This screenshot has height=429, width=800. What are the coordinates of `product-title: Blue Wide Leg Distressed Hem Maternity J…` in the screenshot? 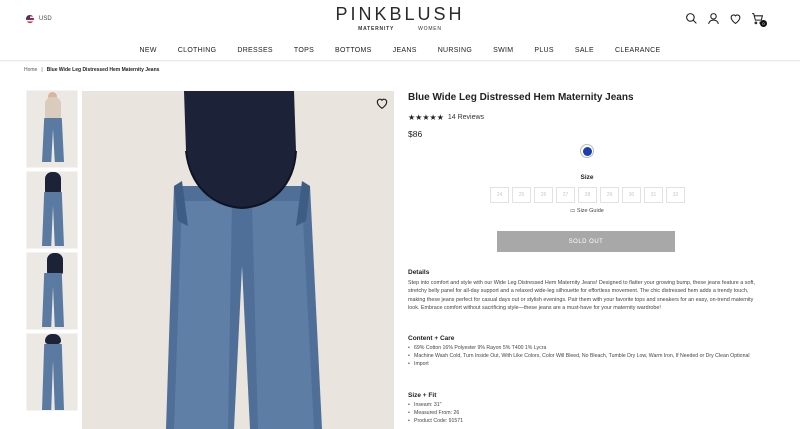 It's located at (521, 97).